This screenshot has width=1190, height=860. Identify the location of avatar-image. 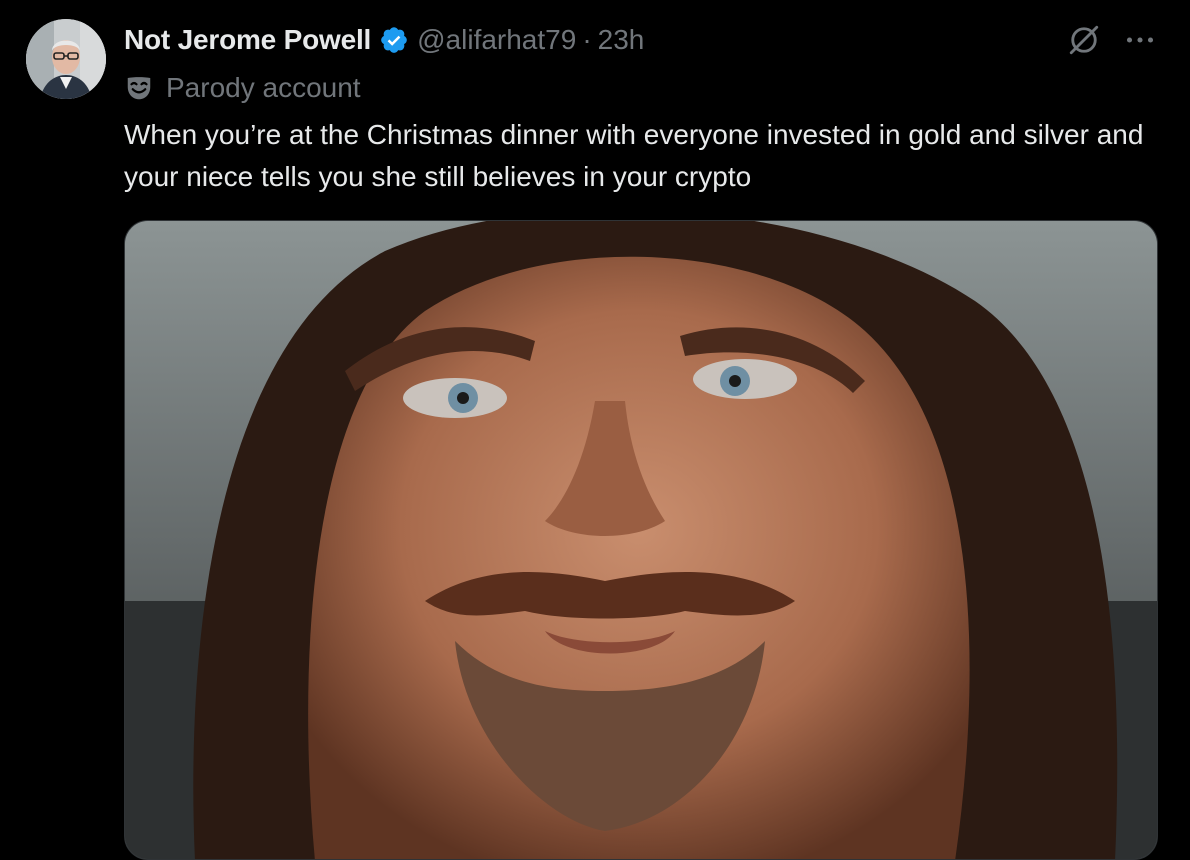
(66, 59).